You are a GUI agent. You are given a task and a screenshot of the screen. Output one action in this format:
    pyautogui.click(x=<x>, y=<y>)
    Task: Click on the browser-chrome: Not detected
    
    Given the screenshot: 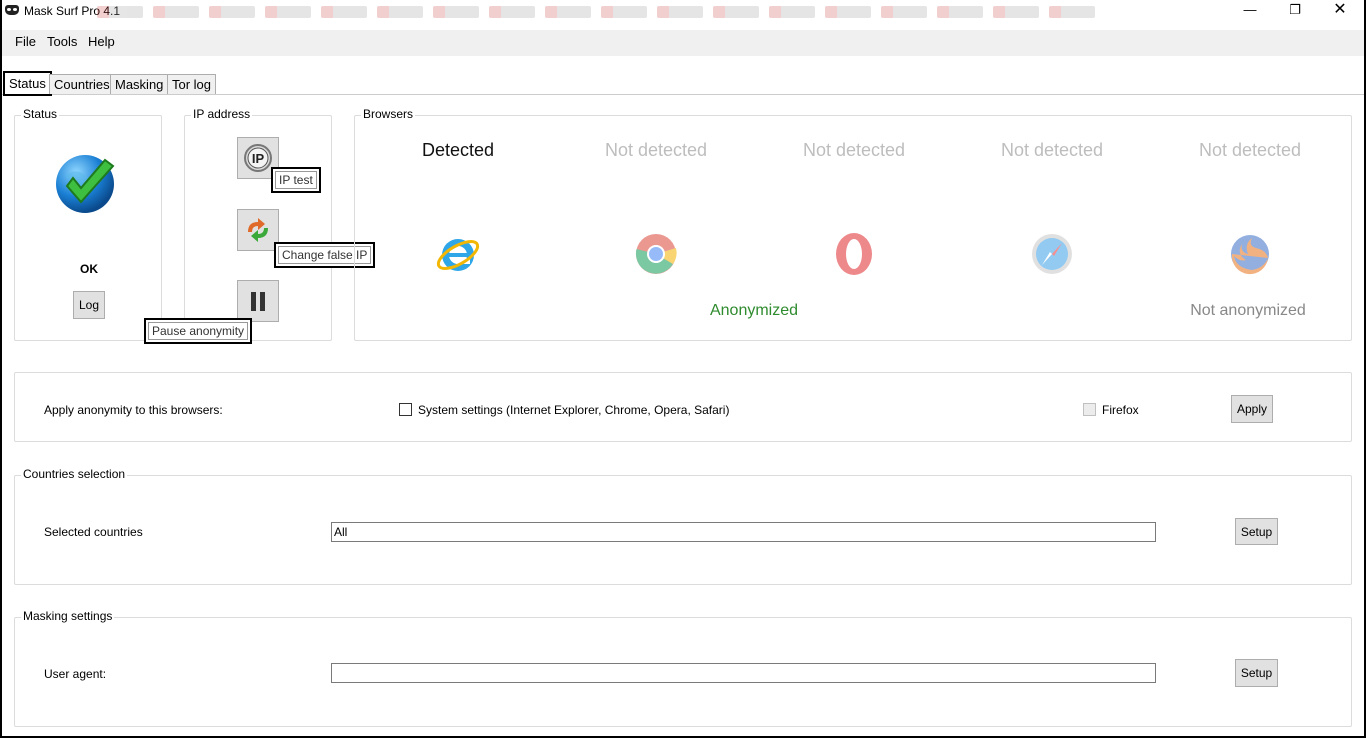 What is the action you would take?
    pyautogui.click(x=656, y=207)
    